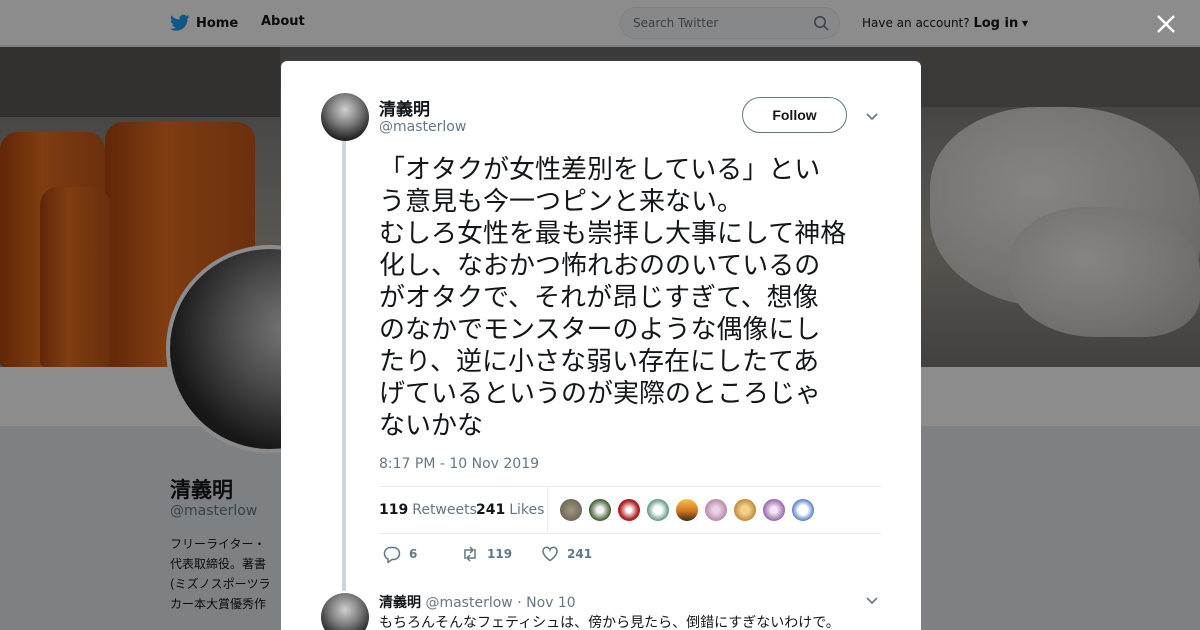 This screenshot has height=630, width=1200. What do you see at coordinates (344, 366) in the screenshot?
I see `thread-line` at bounding box center [344, 366].